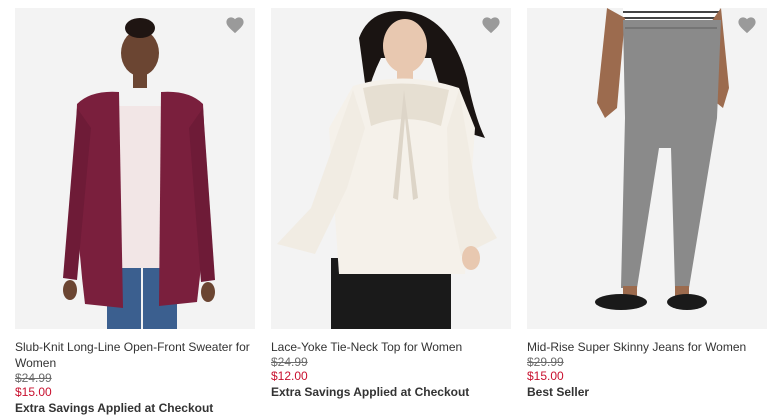 The height and width of the screenshot is (419, 773). Describe the element at coordinates (647, 347) in the screenshot. I see `product-name-link: Mid-Rise Super Skinny Jeans for Women` at that location.